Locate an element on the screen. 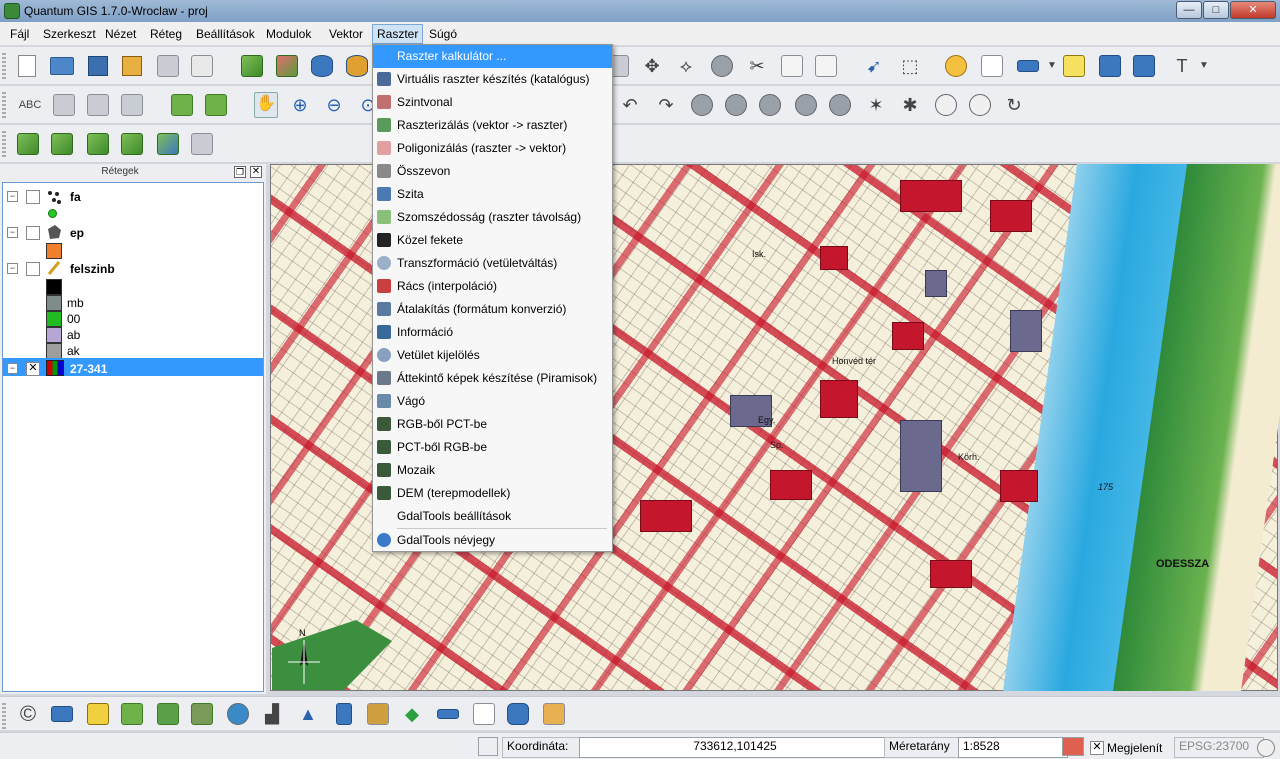 The height and width of the screenshot is (759, 1280). menu-tile-index: Mozaik is located at coordinates (492, 470).